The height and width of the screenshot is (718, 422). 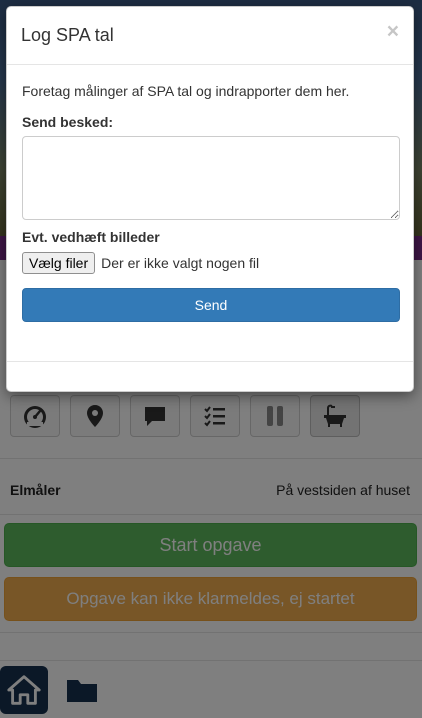 I want to click on modal-footer-divider, so click(x=210, y=361).